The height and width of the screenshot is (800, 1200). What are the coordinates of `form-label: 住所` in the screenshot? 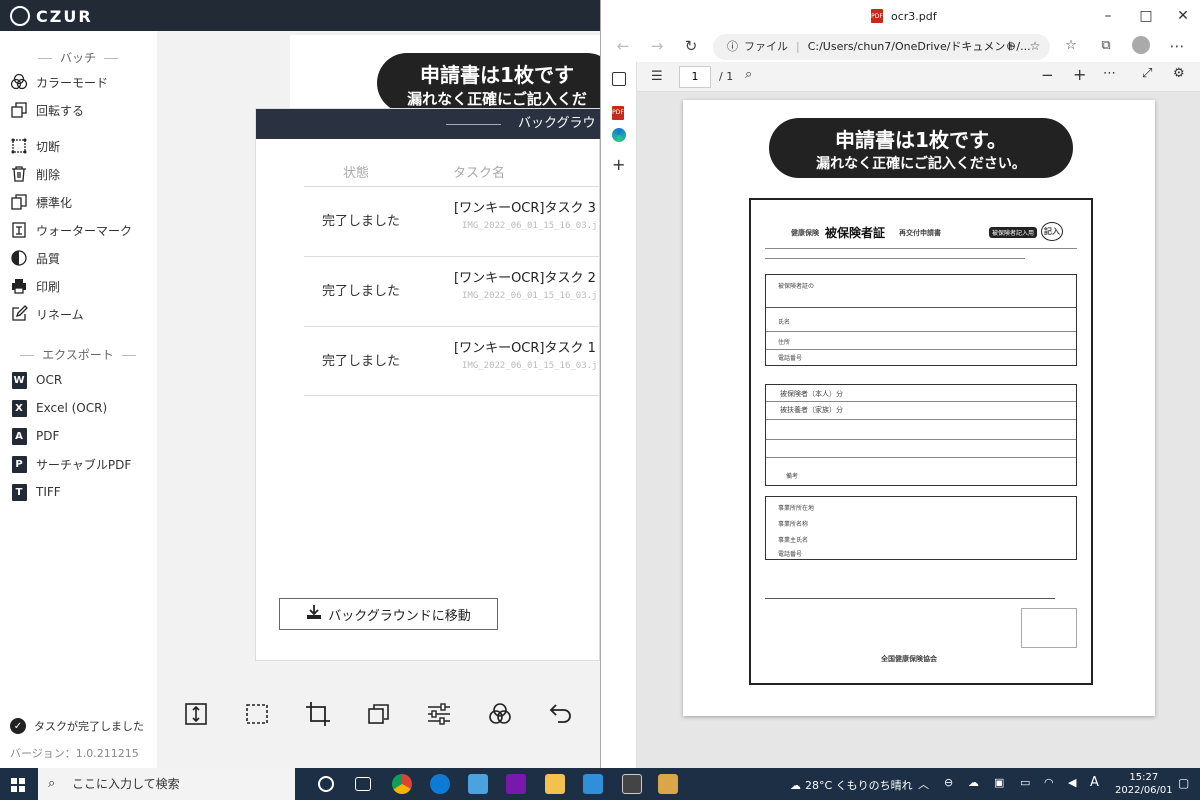 It's located at (784, 342).